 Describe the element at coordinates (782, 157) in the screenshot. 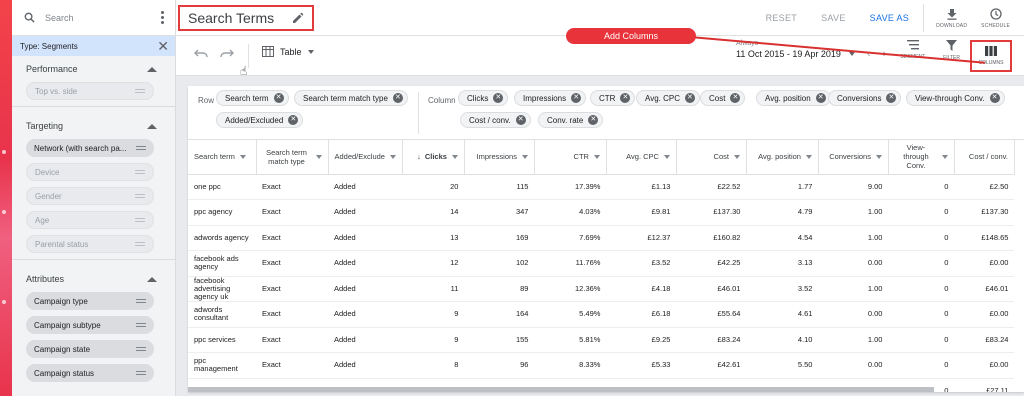

I see `column-header: Avg. position` at that location.